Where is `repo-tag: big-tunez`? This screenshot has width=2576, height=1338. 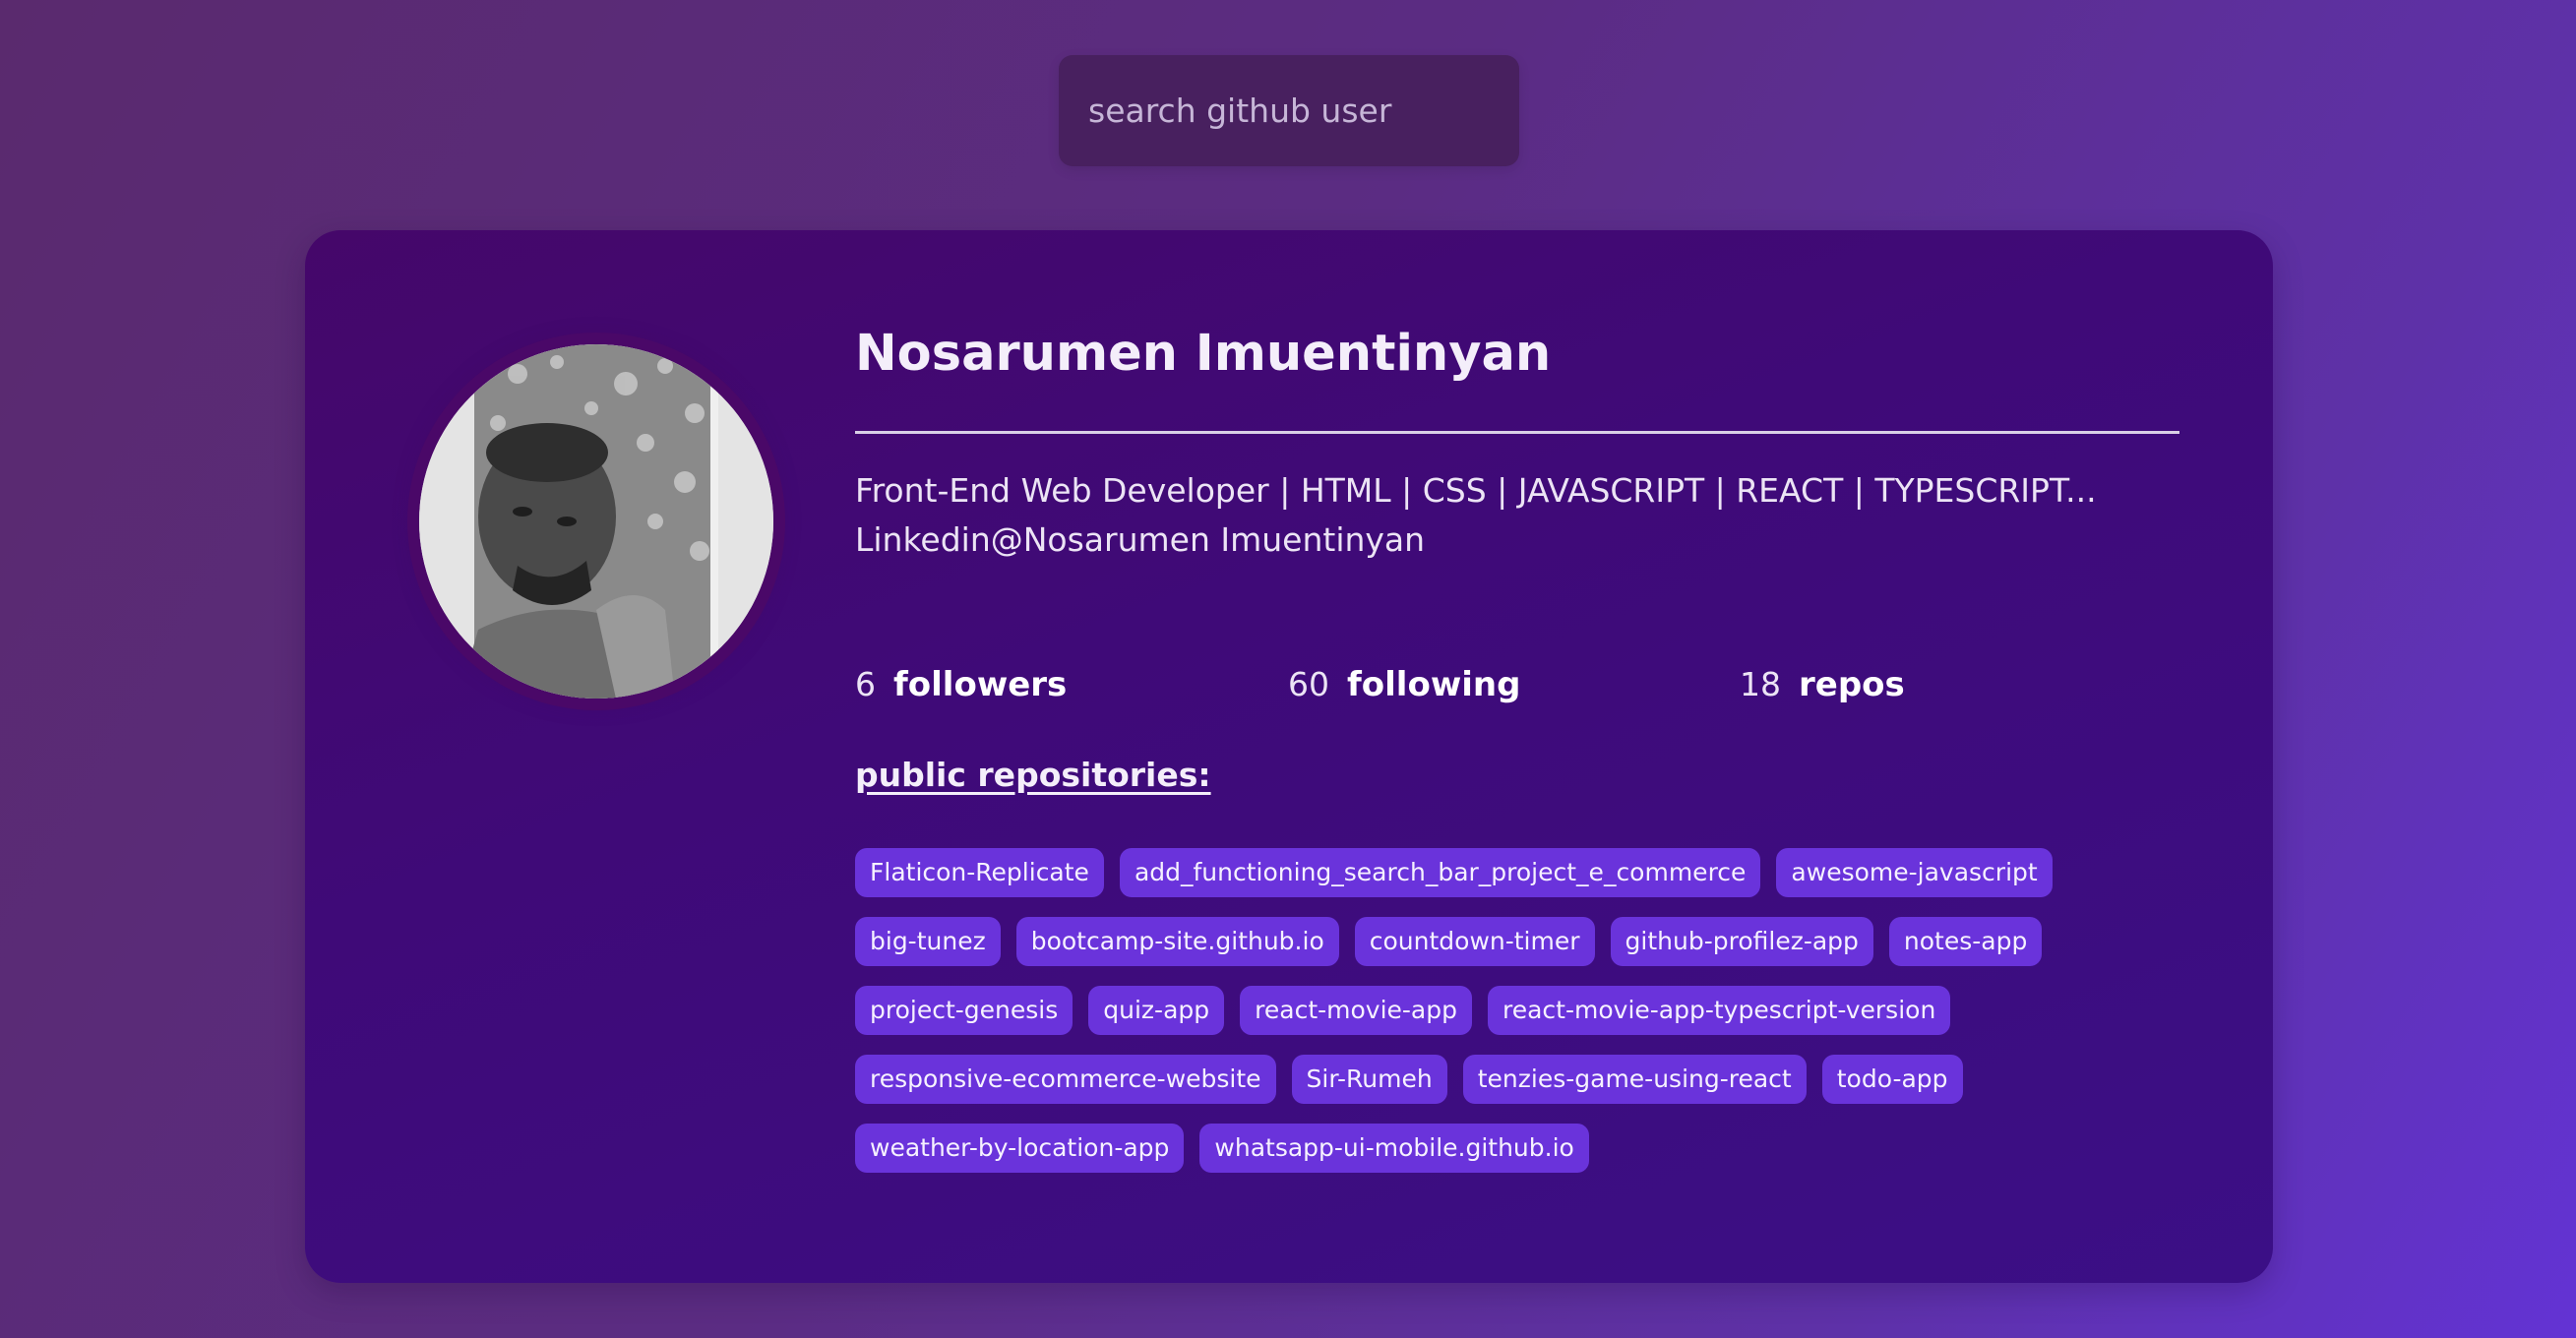
repo-tag: big-tunez is located at coordinates (928, 941).